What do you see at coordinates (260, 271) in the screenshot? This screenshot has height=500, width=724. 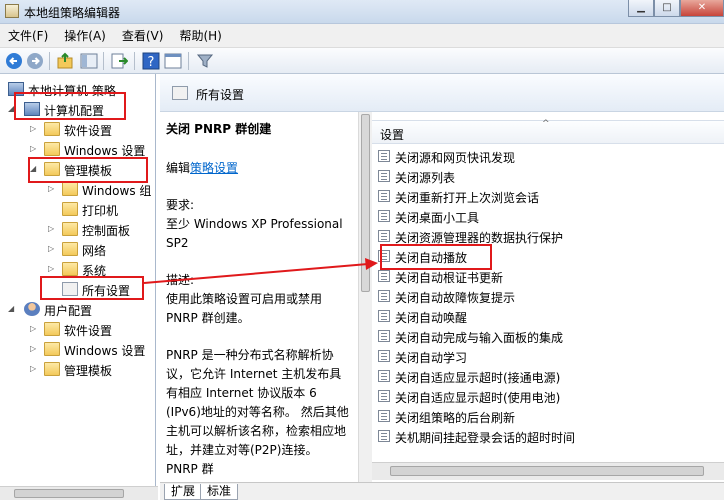 I see `annotation-arrow` at bounding box center [260, 271].